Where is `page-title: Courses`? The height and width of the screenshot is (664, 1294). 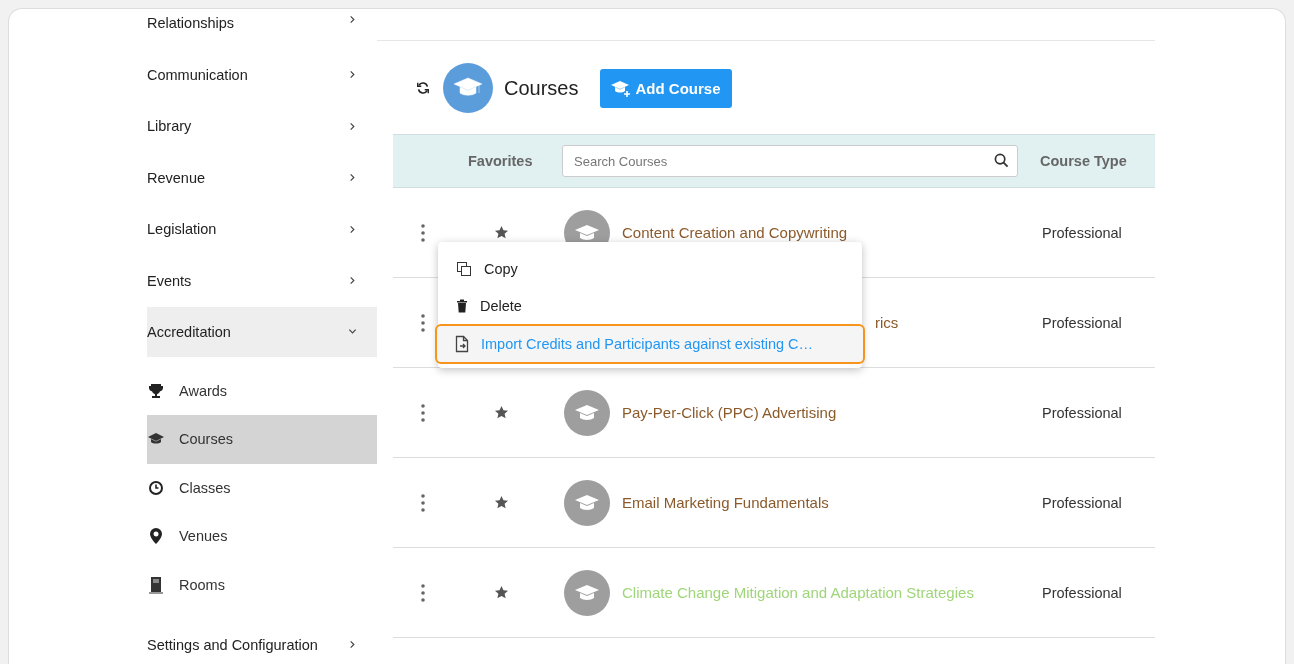
page-title: Courses is located at coordinates (541, 88).